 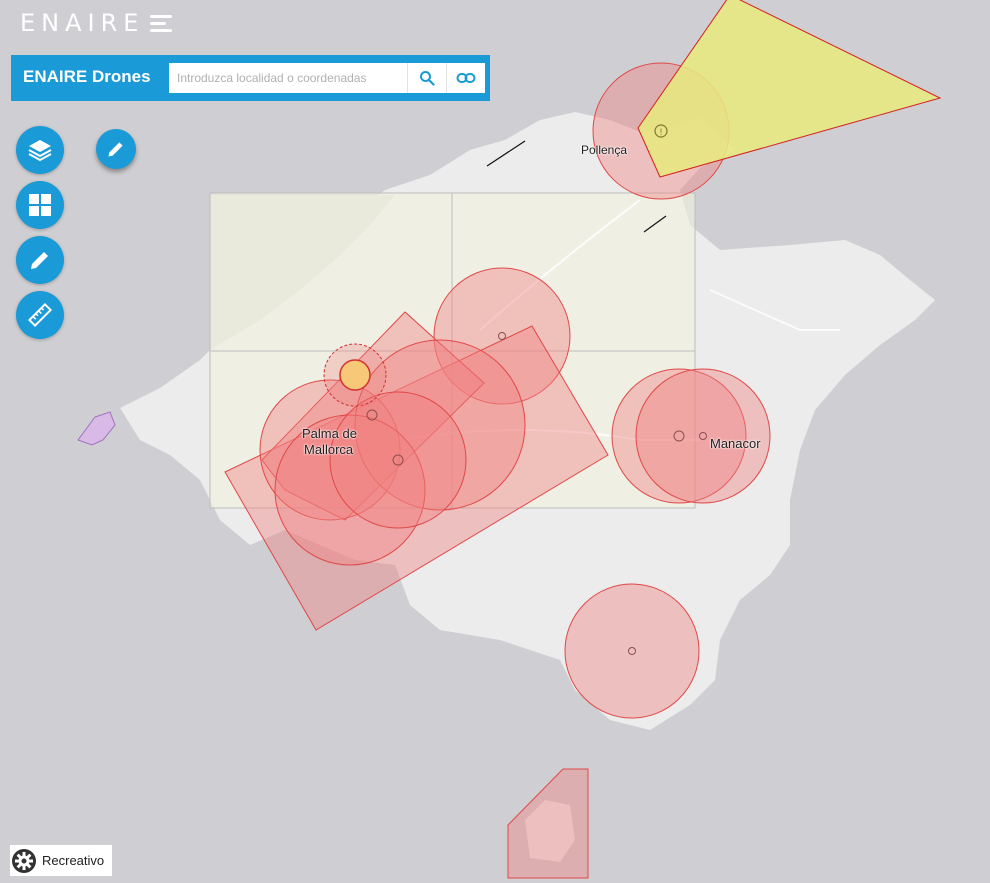 I want to click on measure-button, so click(x=40, y=315).